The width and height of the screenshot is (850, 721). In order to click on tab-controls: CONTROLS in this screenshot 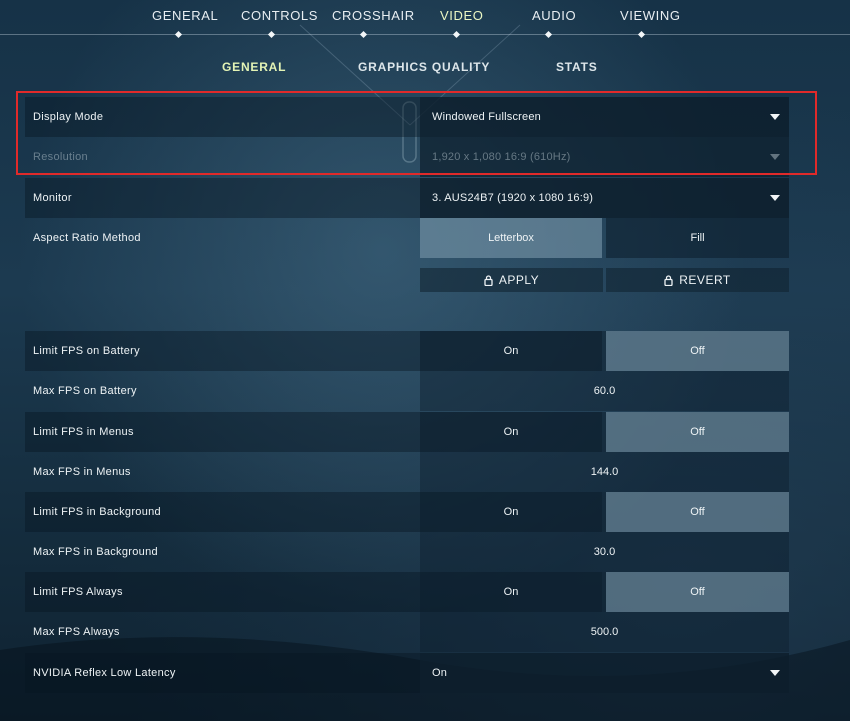, I will do `click(279, 15)`.